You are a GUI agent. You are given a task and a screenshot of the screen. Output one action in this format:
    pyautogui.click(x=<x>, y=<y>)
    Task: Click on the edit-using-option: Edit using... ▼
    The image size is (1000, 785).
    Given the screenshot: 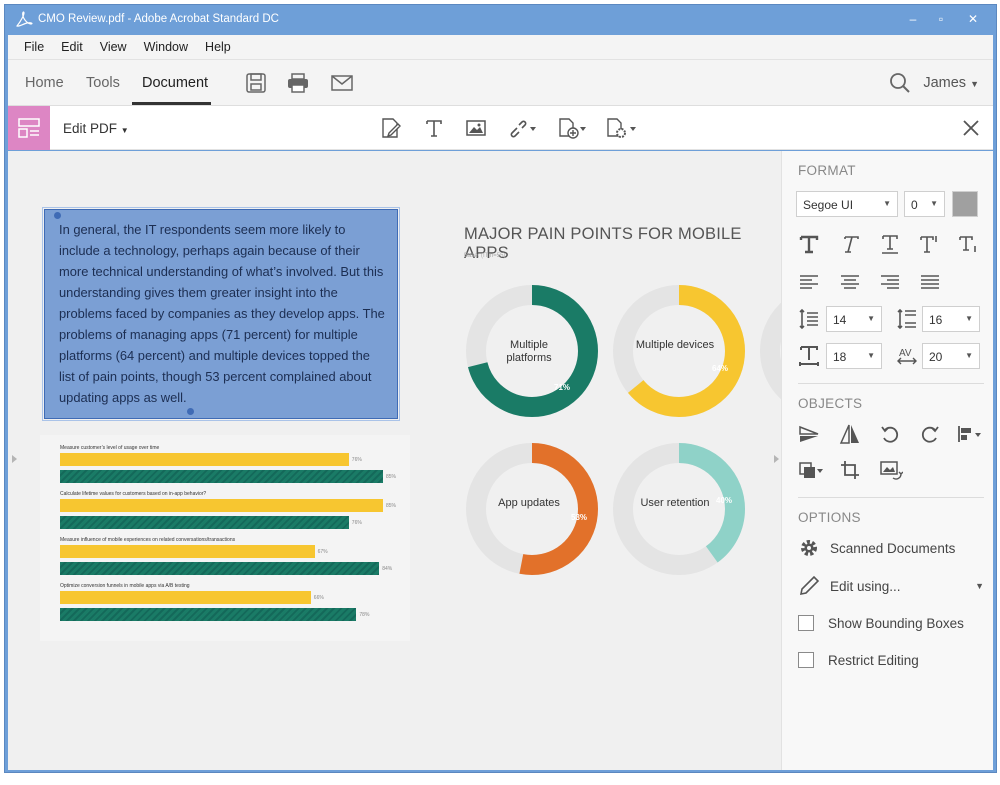 What is the action you would take?
    pyautogui.click(x=891, y=586)
    